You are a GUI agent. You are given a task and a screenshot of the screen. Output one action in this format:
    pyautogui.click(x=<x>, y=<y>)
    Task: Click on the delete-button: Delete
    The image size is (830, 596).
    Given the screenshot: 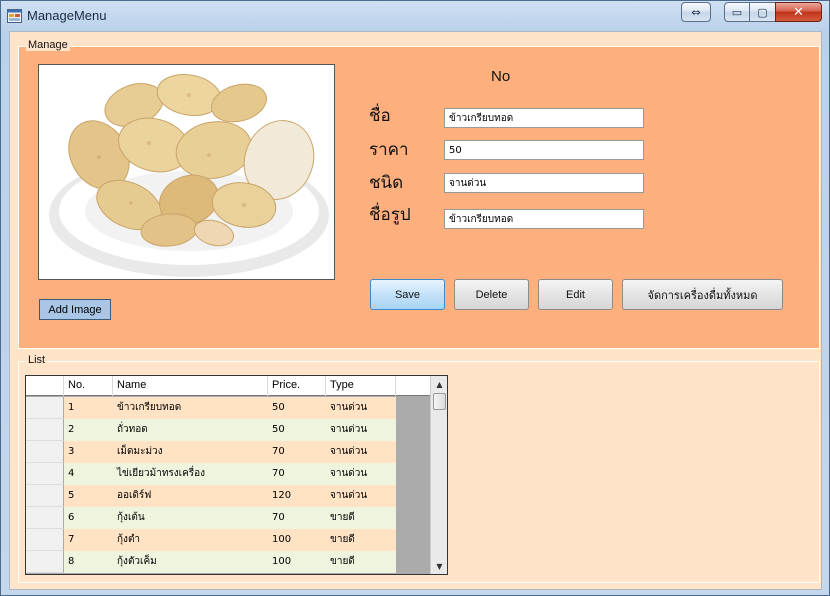 What is the action you would take?
    pyautogui.click(x=491, y=294)
    